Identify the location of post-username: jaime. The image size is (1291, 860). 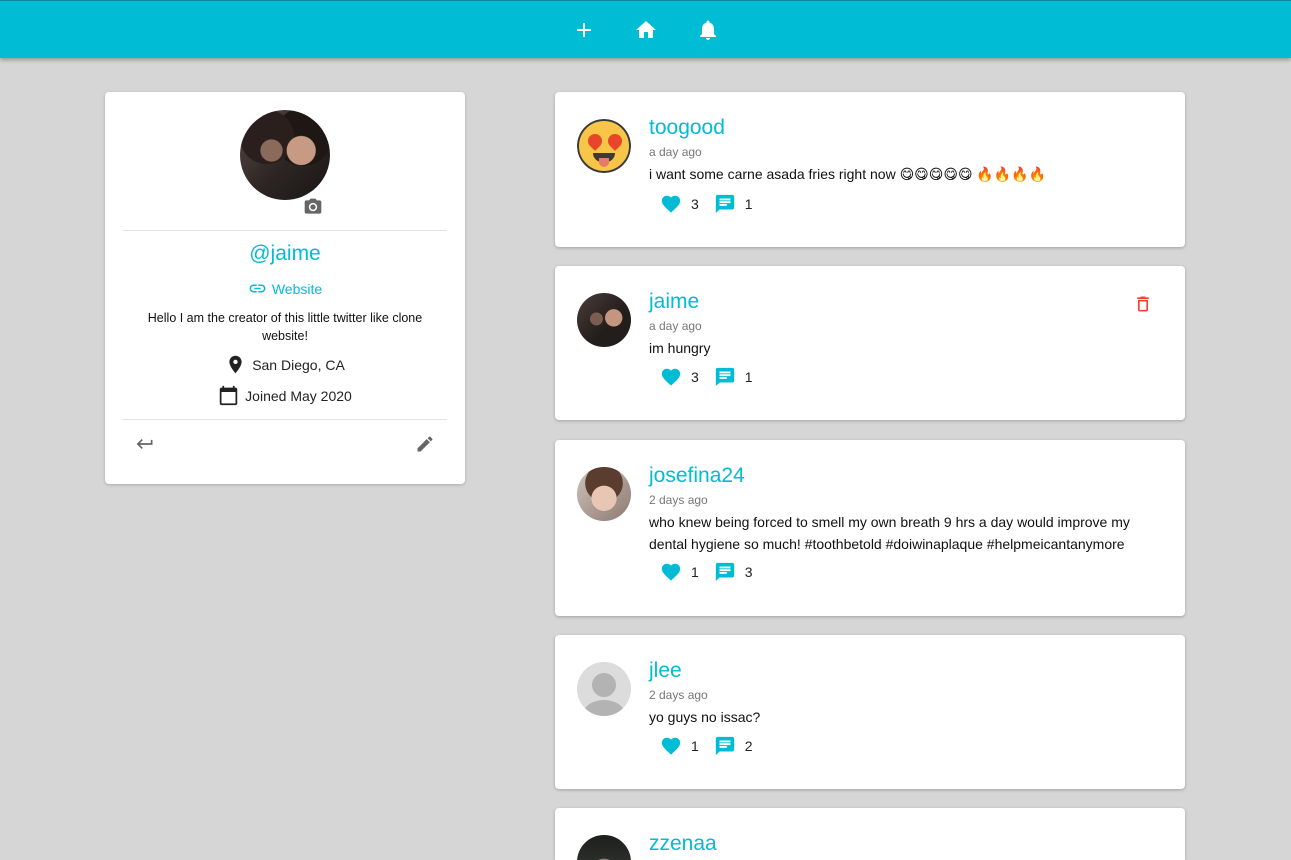
(674, 302).